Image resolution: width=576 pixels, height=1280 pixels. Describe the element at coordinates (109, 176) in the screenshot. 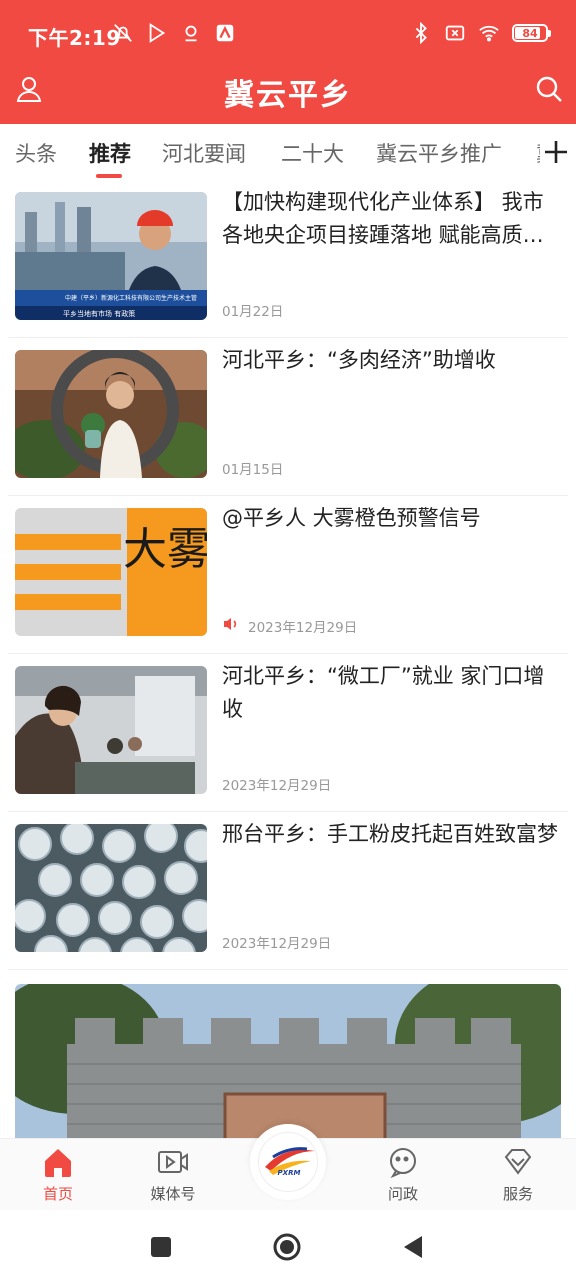

I see `active-tab-indicator` at that location.